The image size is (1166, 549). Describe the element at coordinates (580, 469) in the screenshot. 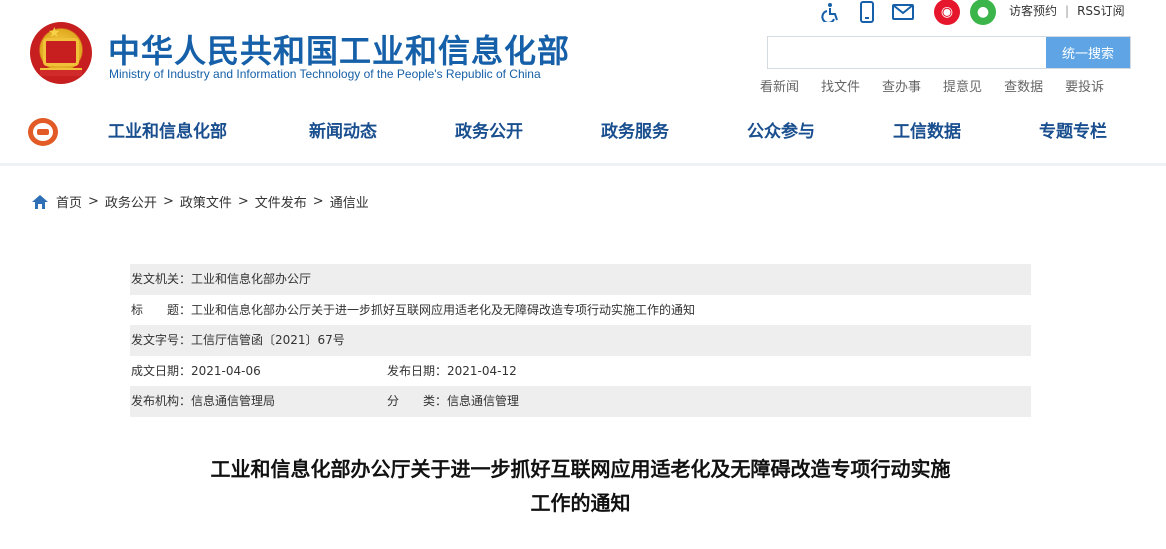

I see `document-title-line1: 工业和信息化部办公厅关于进一步抓好互联网应用适老化及无障碍改造专项行动实施` at that location.